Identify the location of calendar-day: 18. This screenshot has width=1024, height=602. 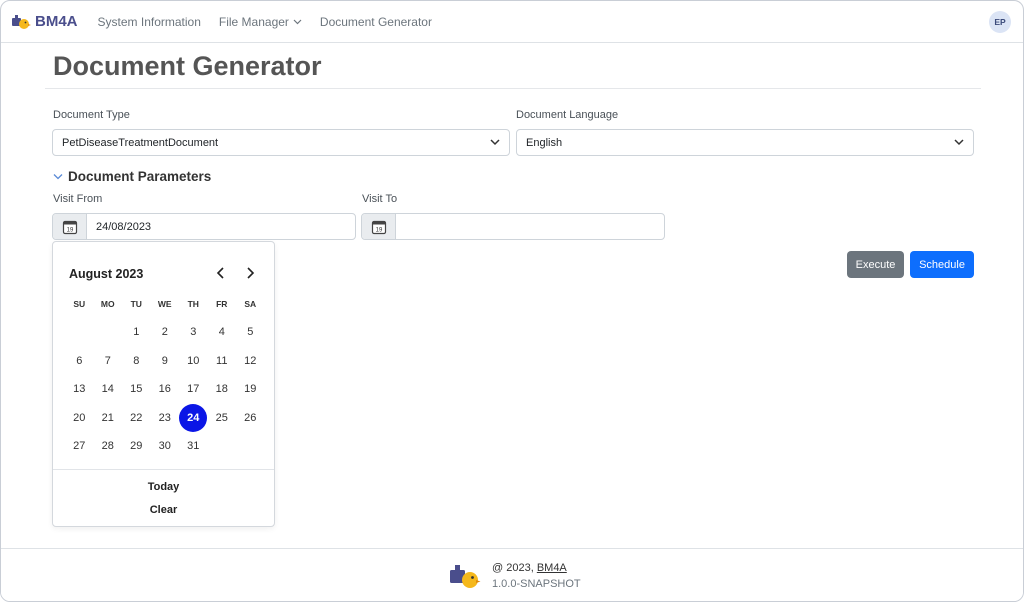
(222, 389).